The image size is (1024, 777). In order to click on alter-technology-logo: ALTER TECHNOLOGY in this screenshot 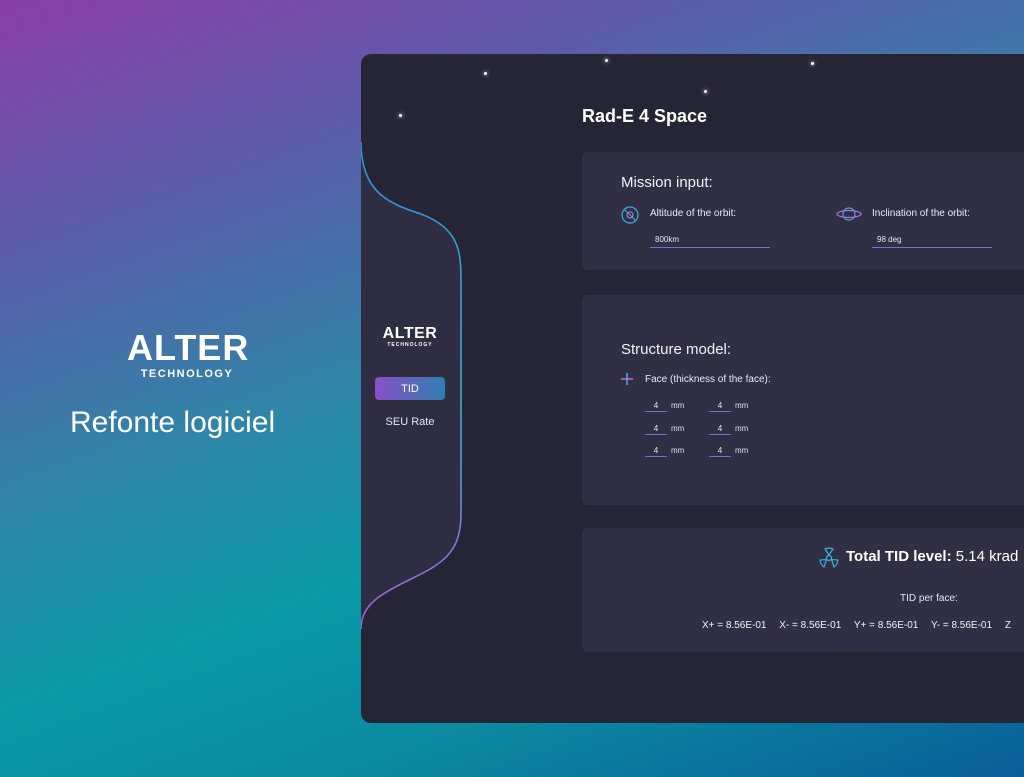, I will do `click(188, 354)`.